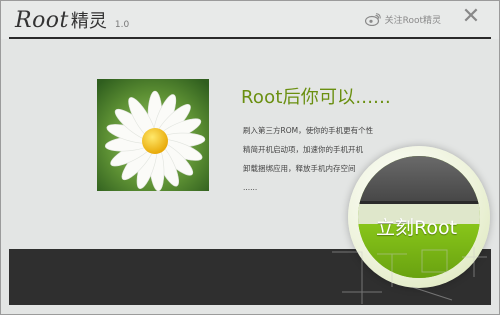 The height and width of the screenshot is (315, 500). I want to click on daisy-photo, so click(153, 135).